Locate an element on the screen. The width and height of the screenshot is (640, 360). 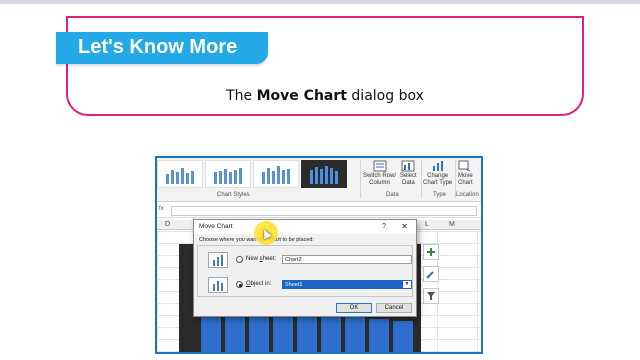
chart-elements-button is located at coordinates (431, 252).